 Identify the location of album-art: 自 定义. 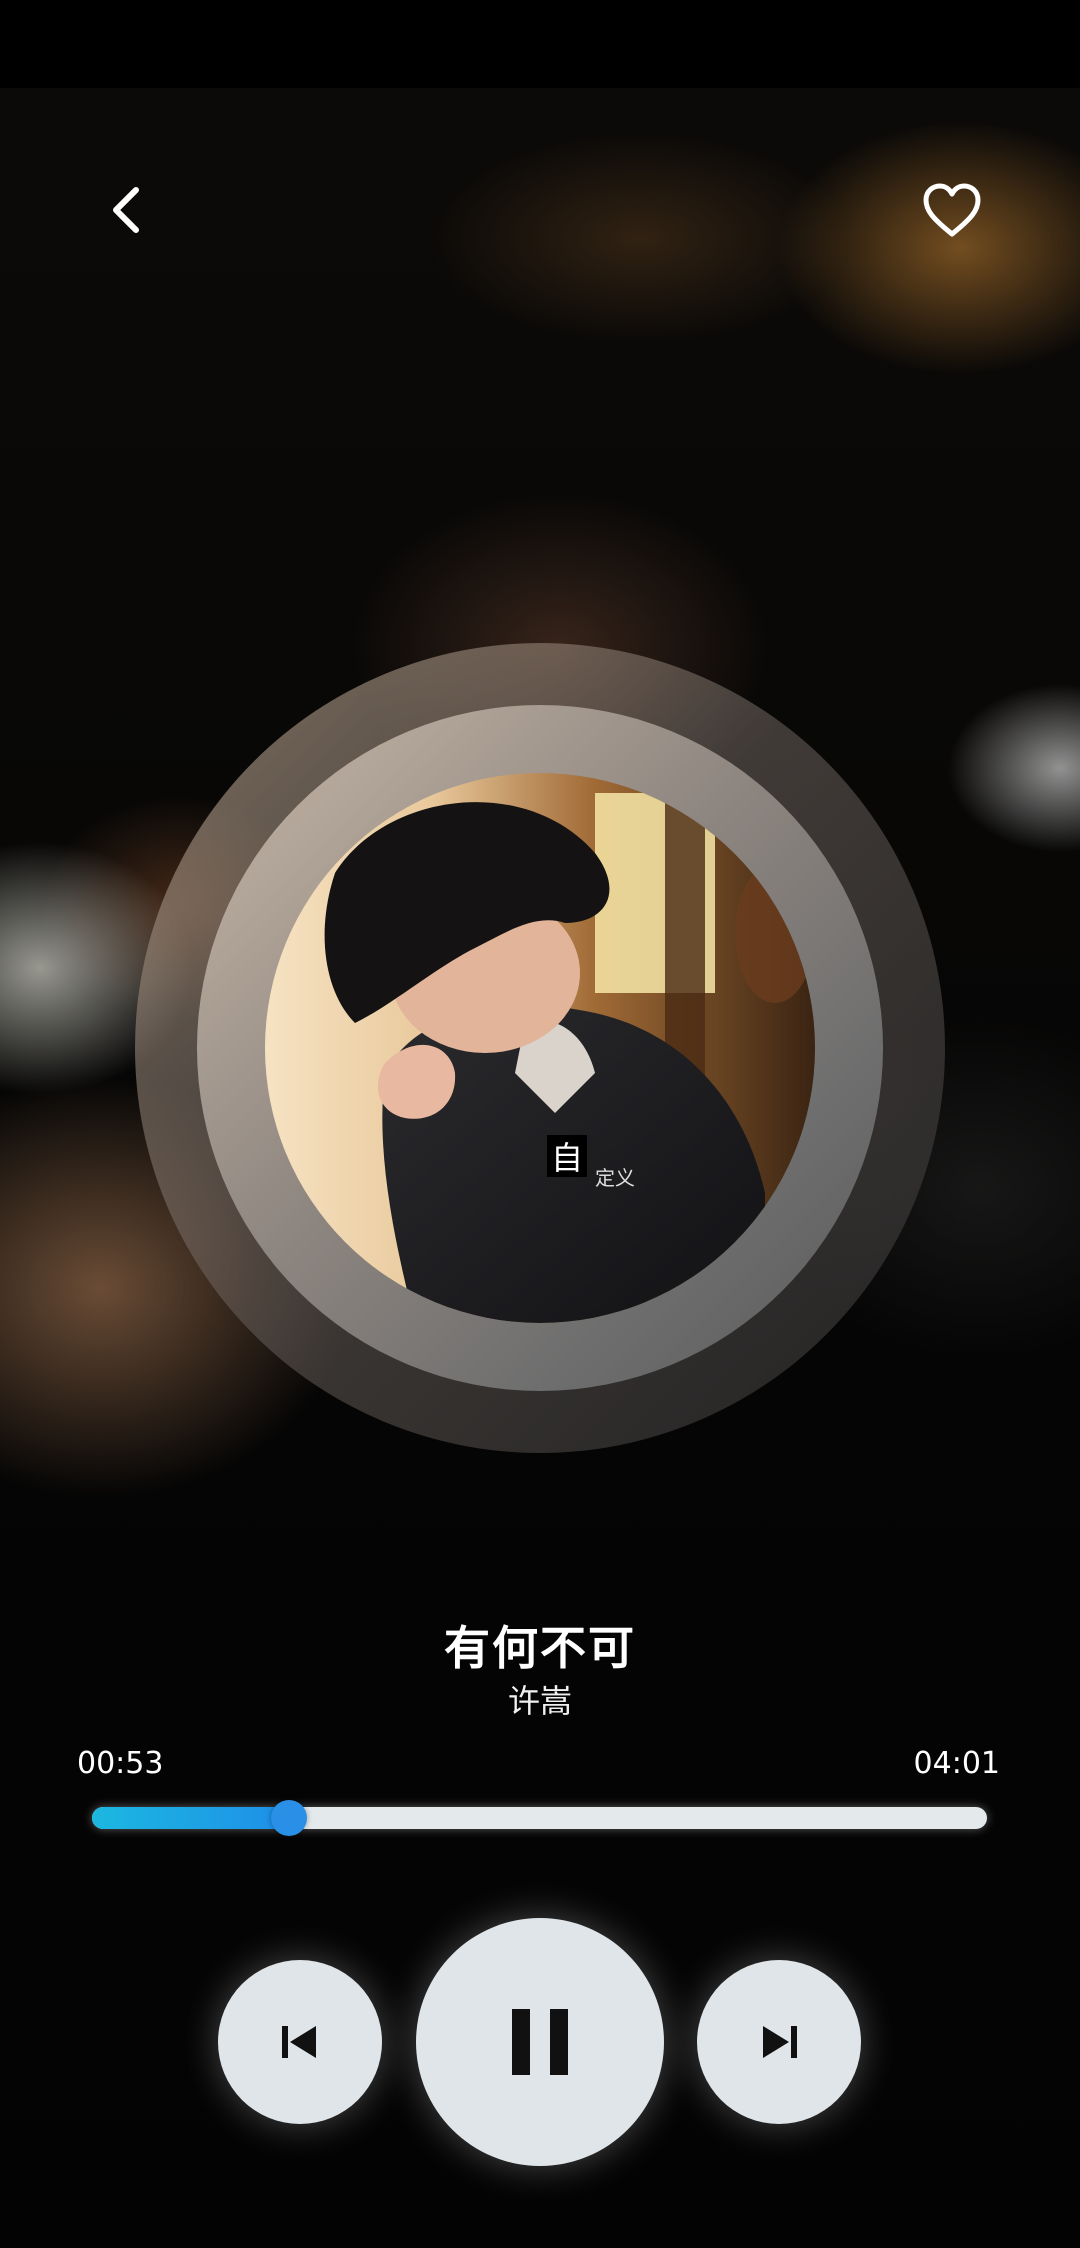
(540, 1048).